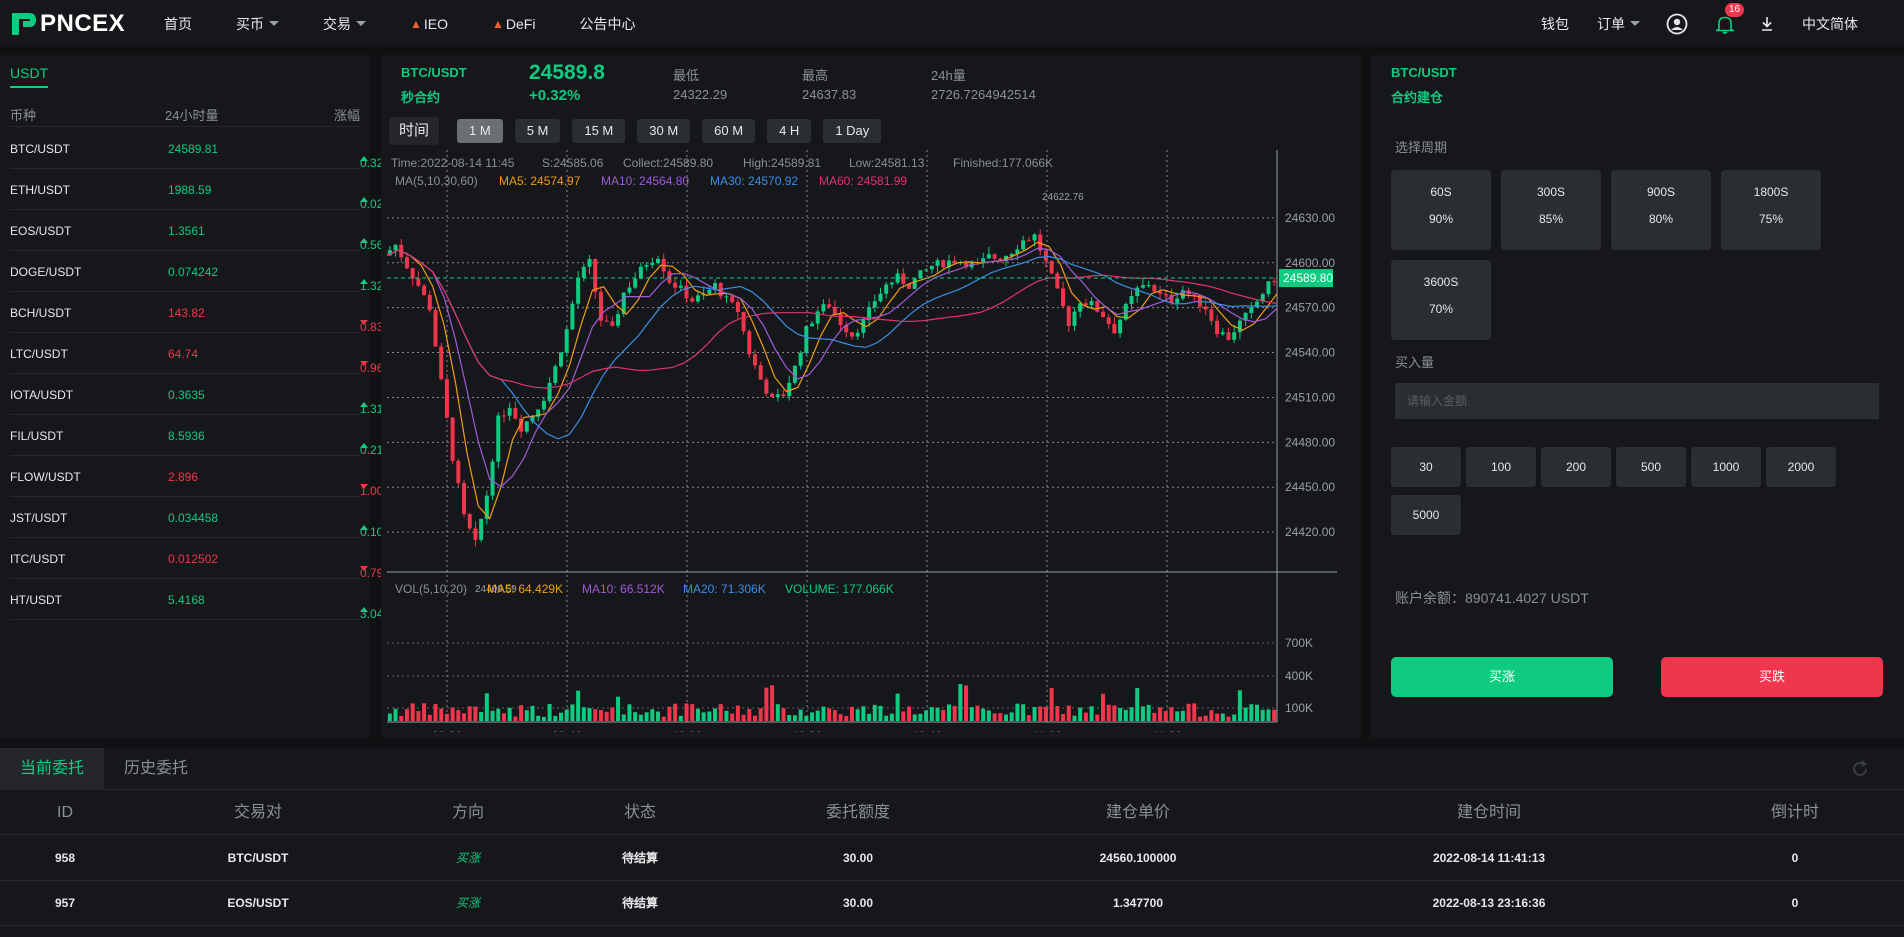  What do you see at coordinates (1637, 401) in the screenshot?
I see `amount-input` at bounding box center [1637, 401].